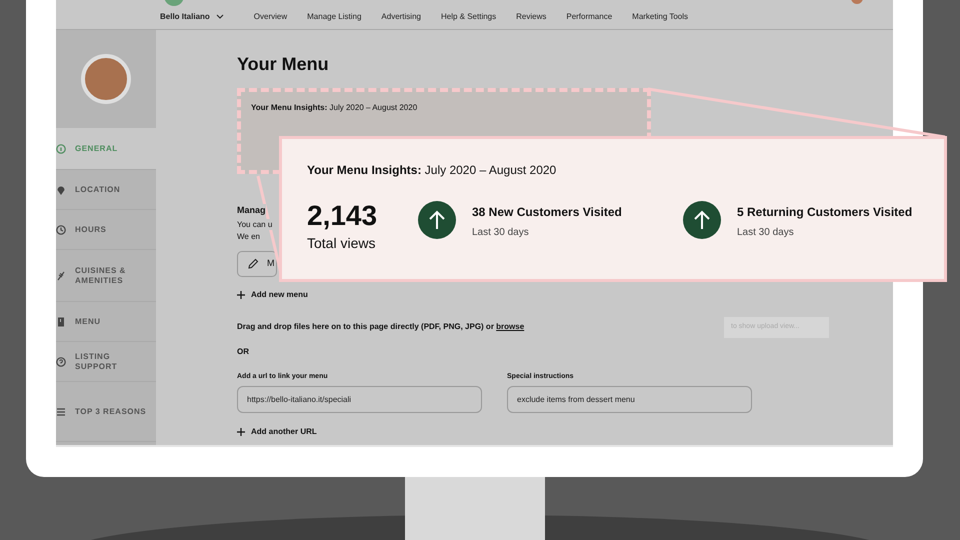  Describe the element at coordinates (589, 17) in the screenshot. I see `nav-link: Performance` at that location.